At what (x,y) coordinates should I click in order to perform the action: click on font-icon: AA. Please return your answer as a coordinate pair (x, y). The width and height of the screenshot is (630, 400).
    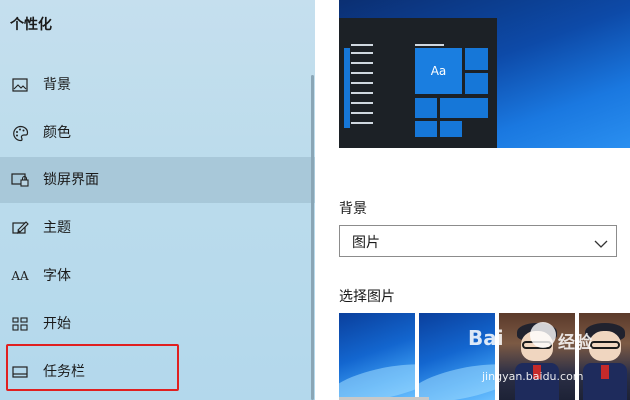
    Looking at the image, I should click on (20, 276).